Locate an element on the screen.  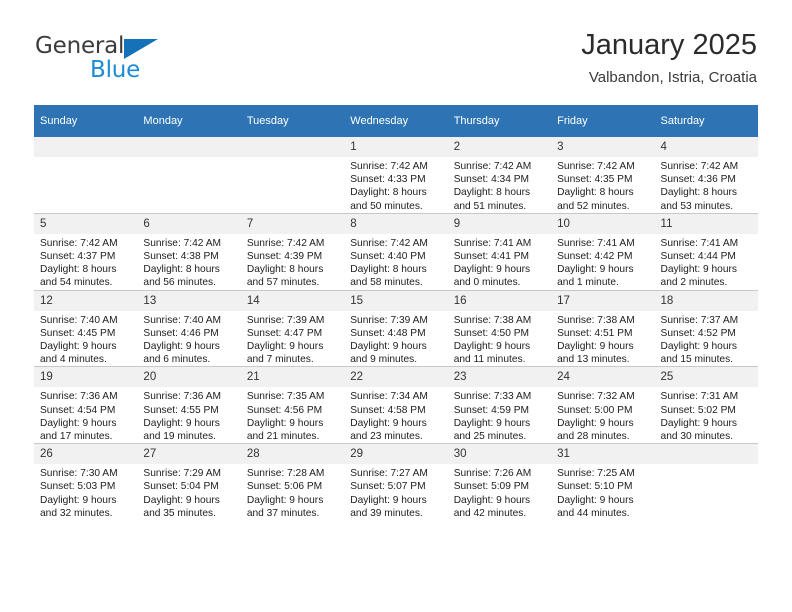
day-number: 10 is located at coordinates (603, 223).